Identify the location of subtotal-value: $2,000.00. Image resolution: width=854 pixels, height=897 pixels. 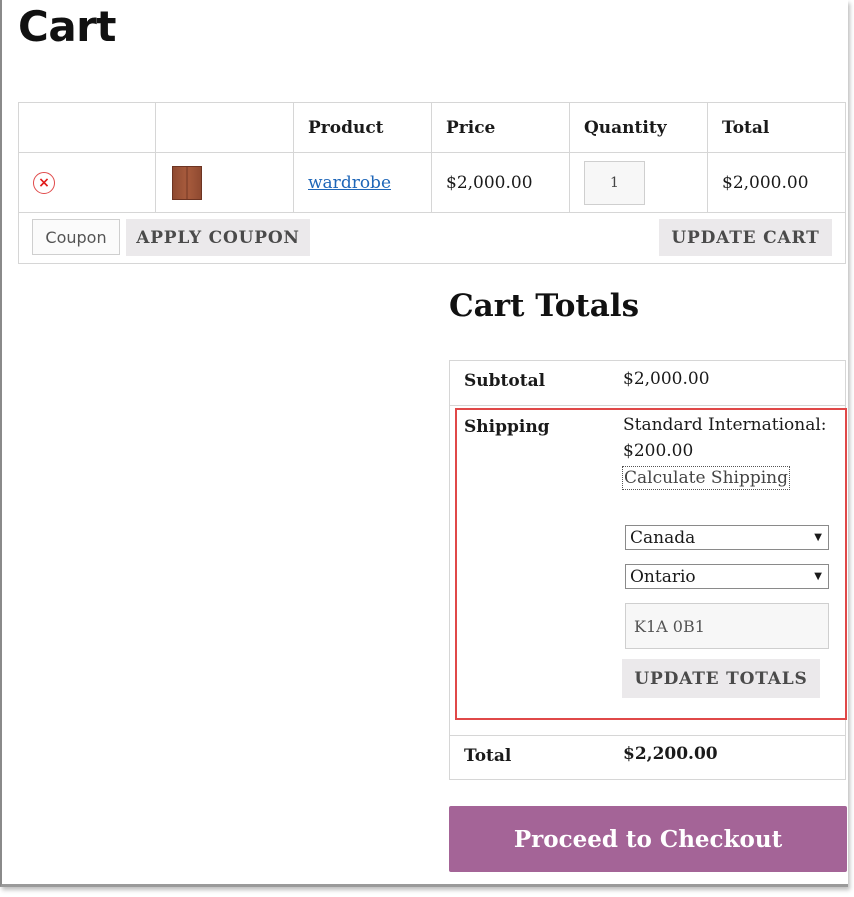
(666, 379).